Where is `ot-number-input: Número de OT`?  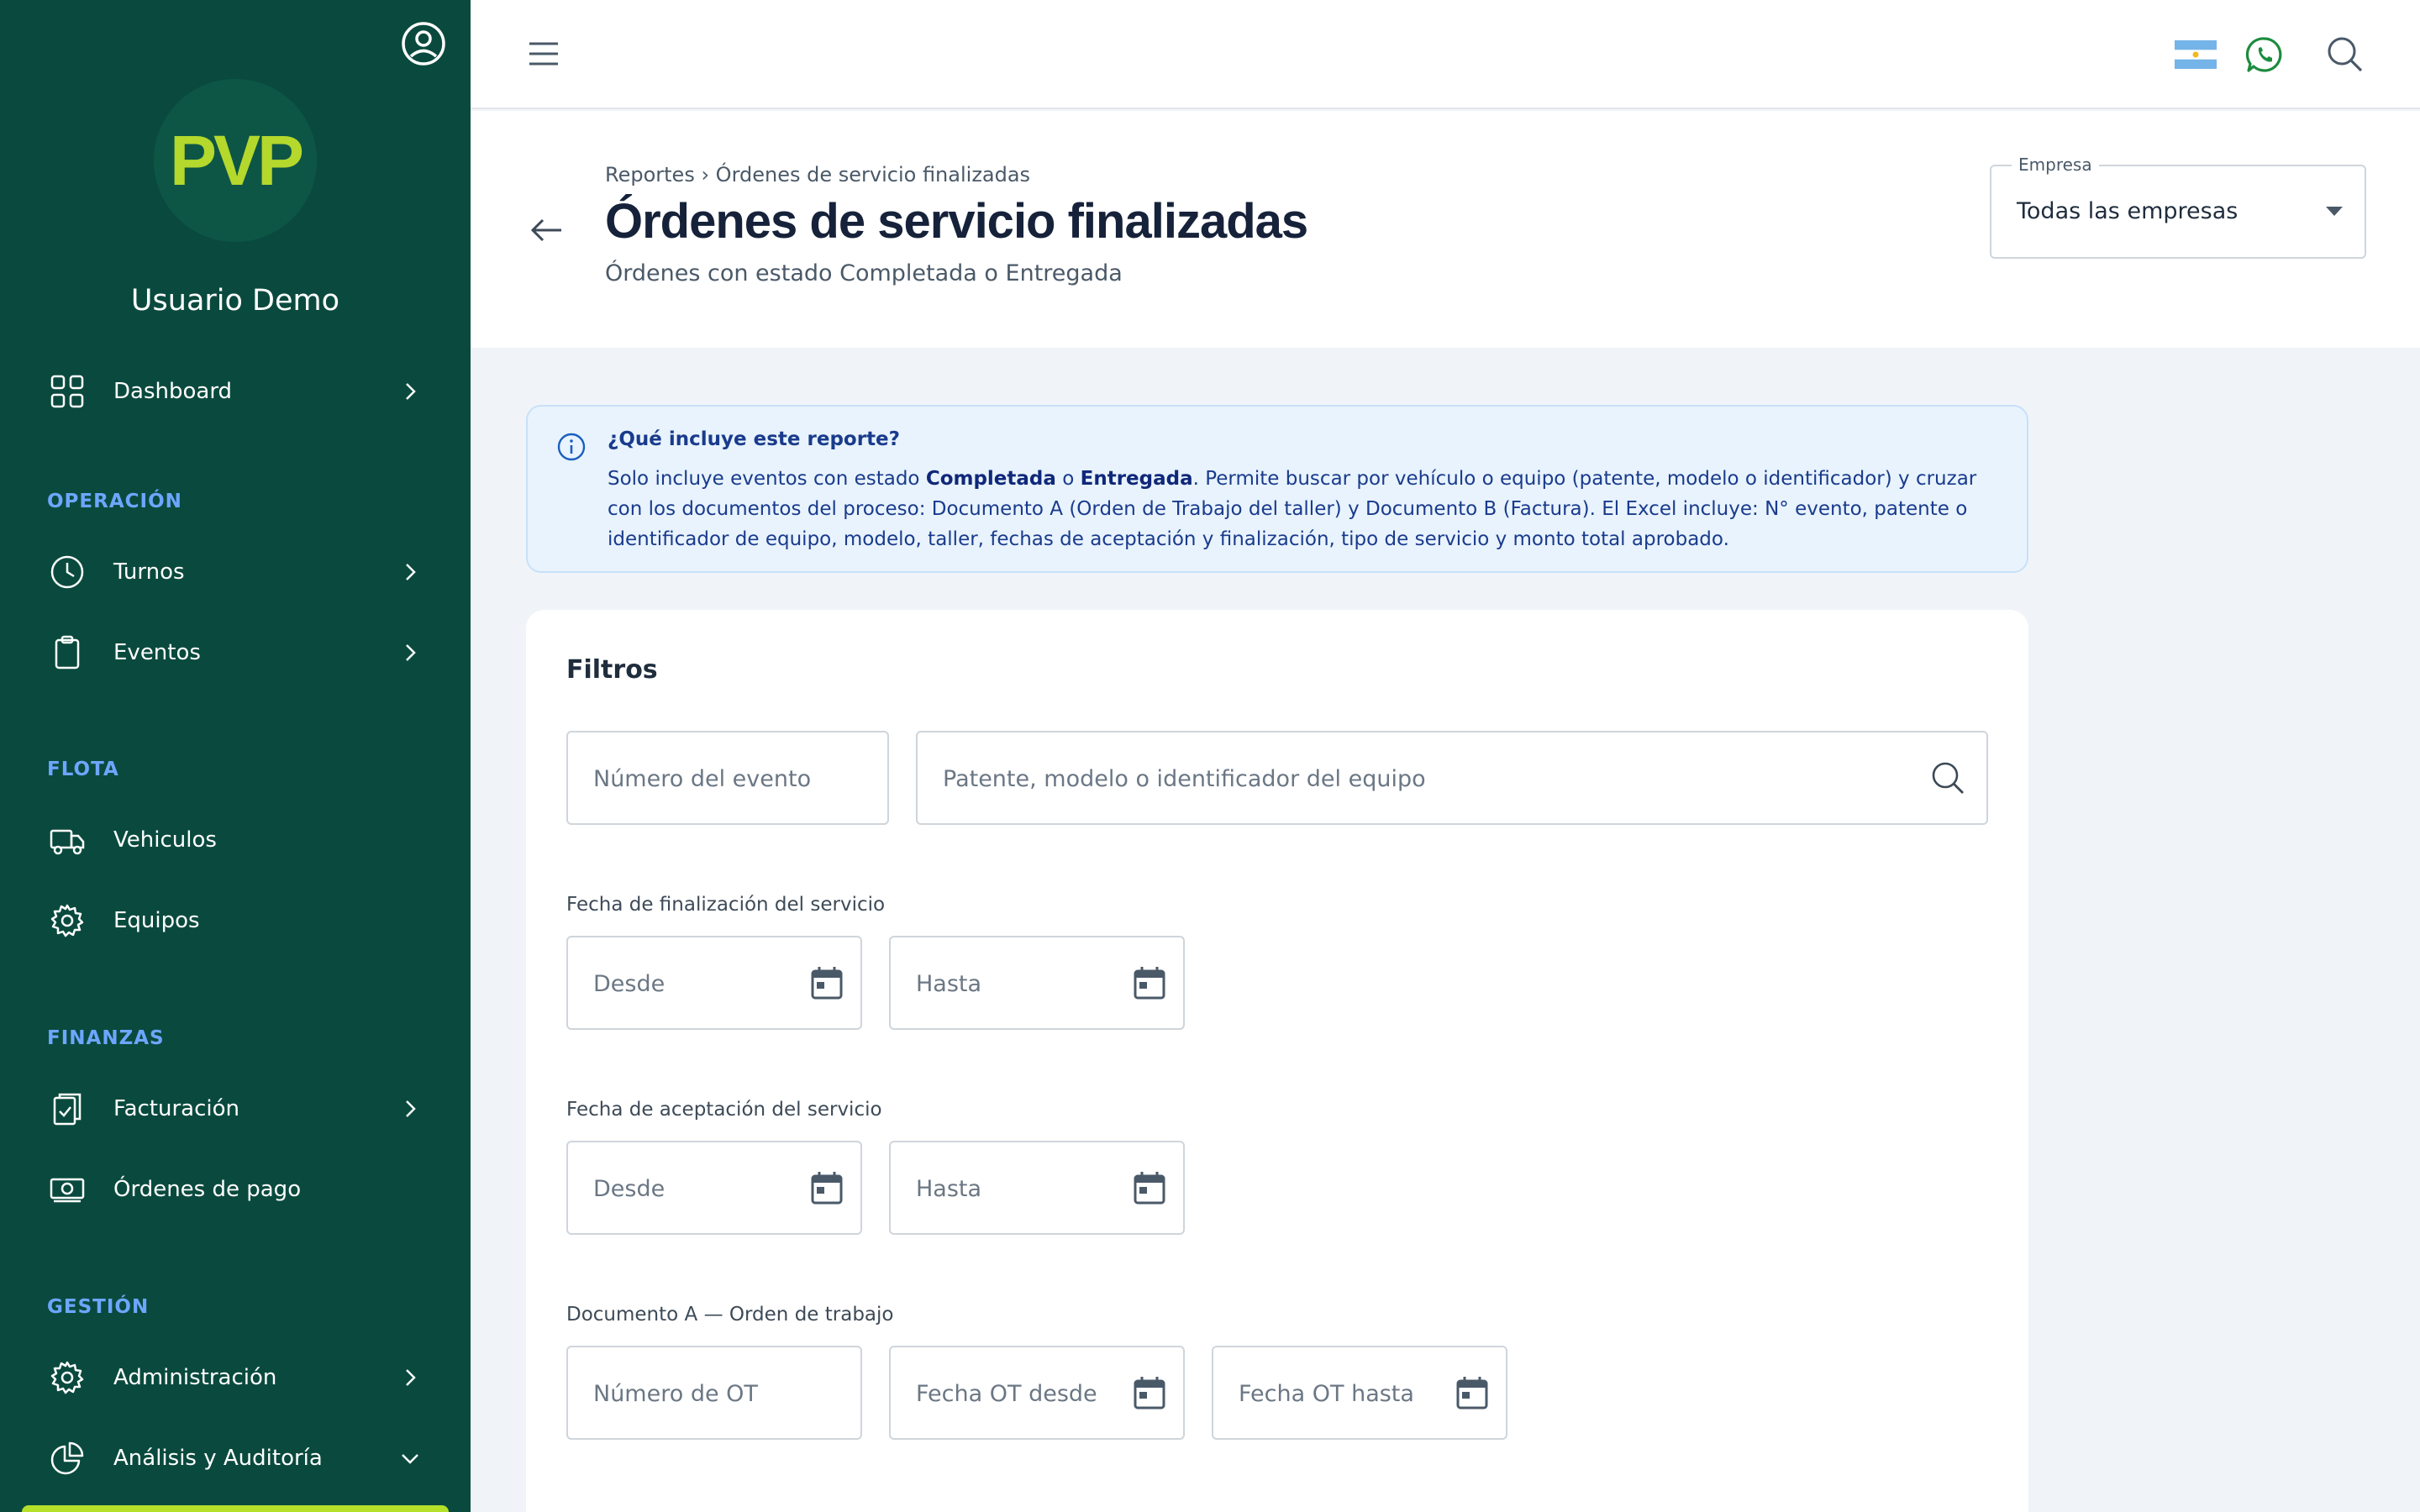 ot-number-input: Número de OT is located at coordinates (714, 1393).